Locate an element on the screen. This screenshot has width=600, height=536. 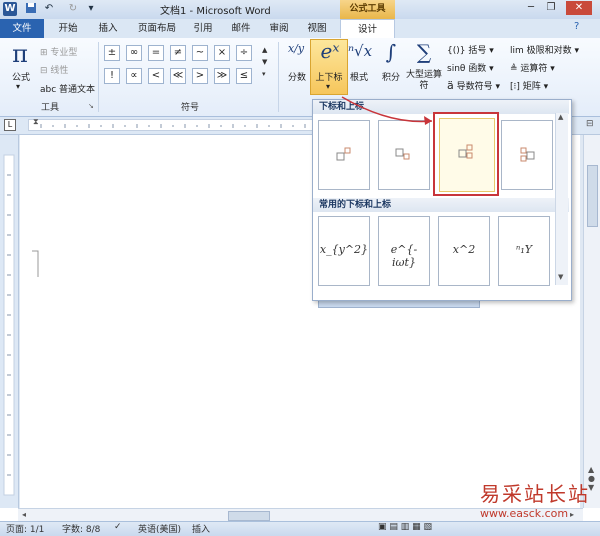
symbol-greater-than: > is located at coordinates (200, 76).